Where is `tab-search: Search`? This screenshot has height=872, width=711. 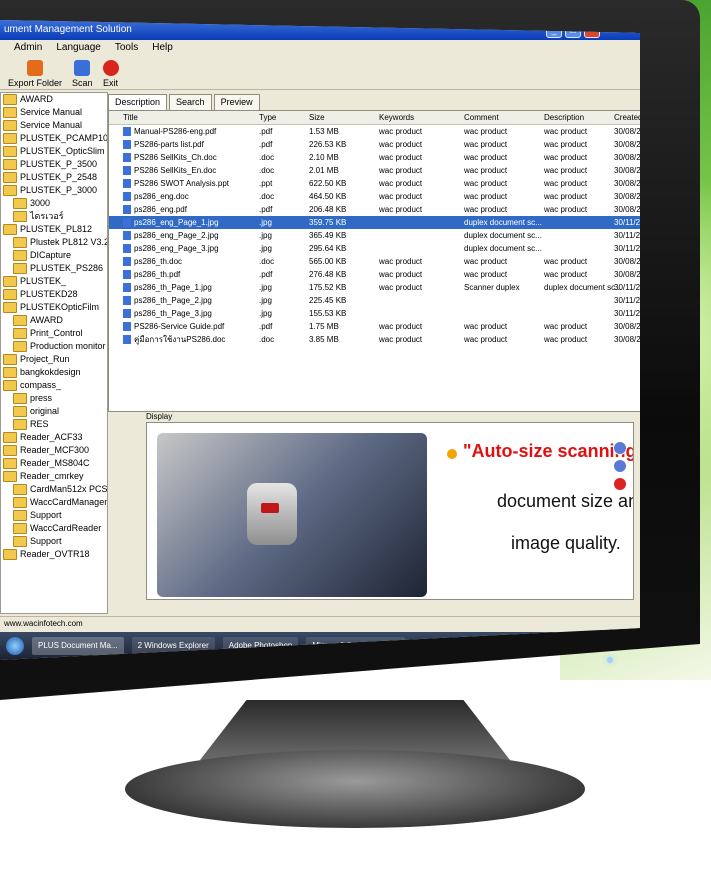
tab-search: Search is located at coordinates (190, 102).